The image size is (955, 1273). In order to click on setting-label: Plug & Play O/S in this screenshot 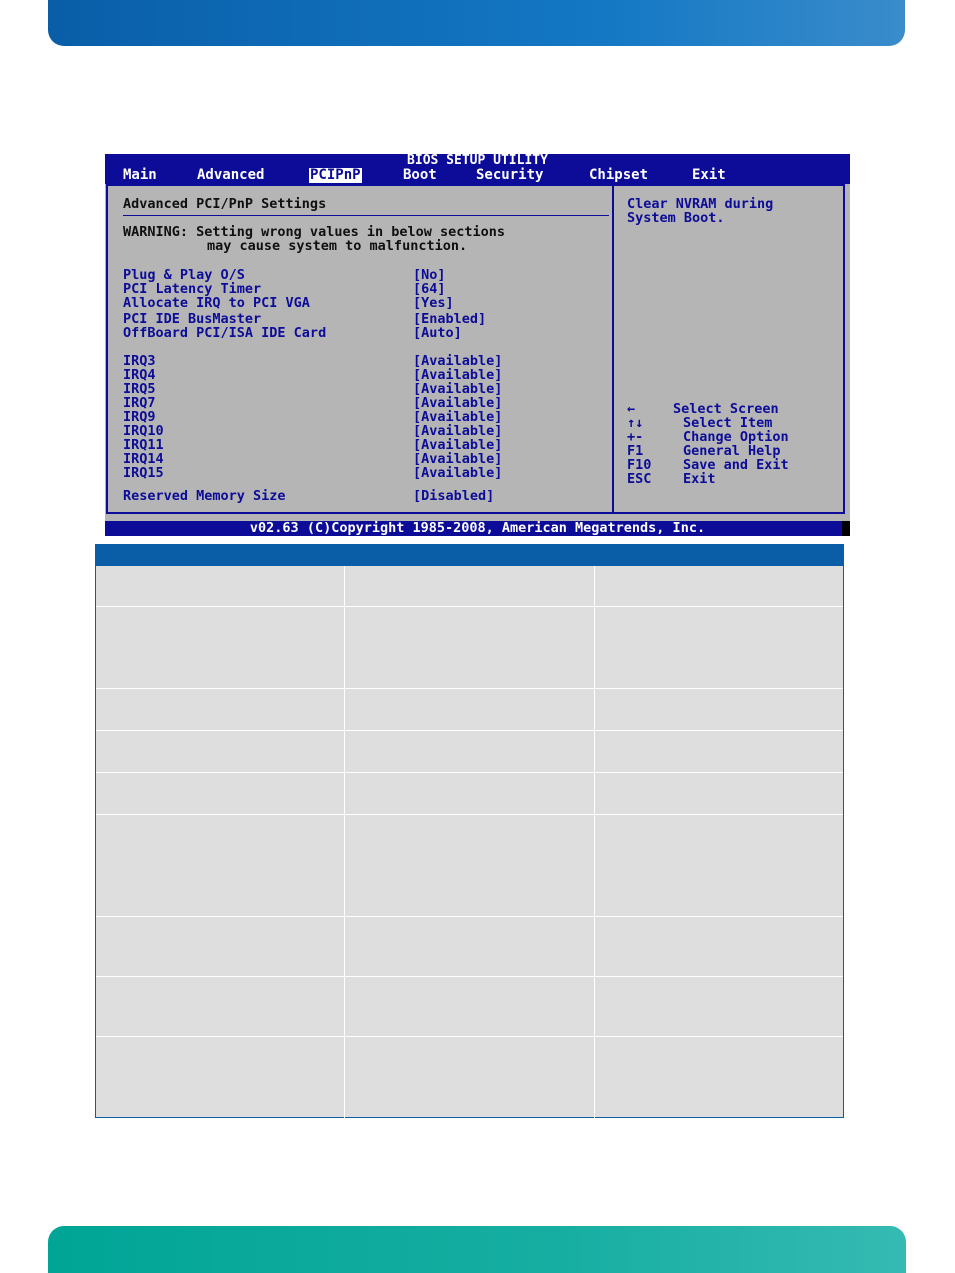, I will do `click(184, 275)`.